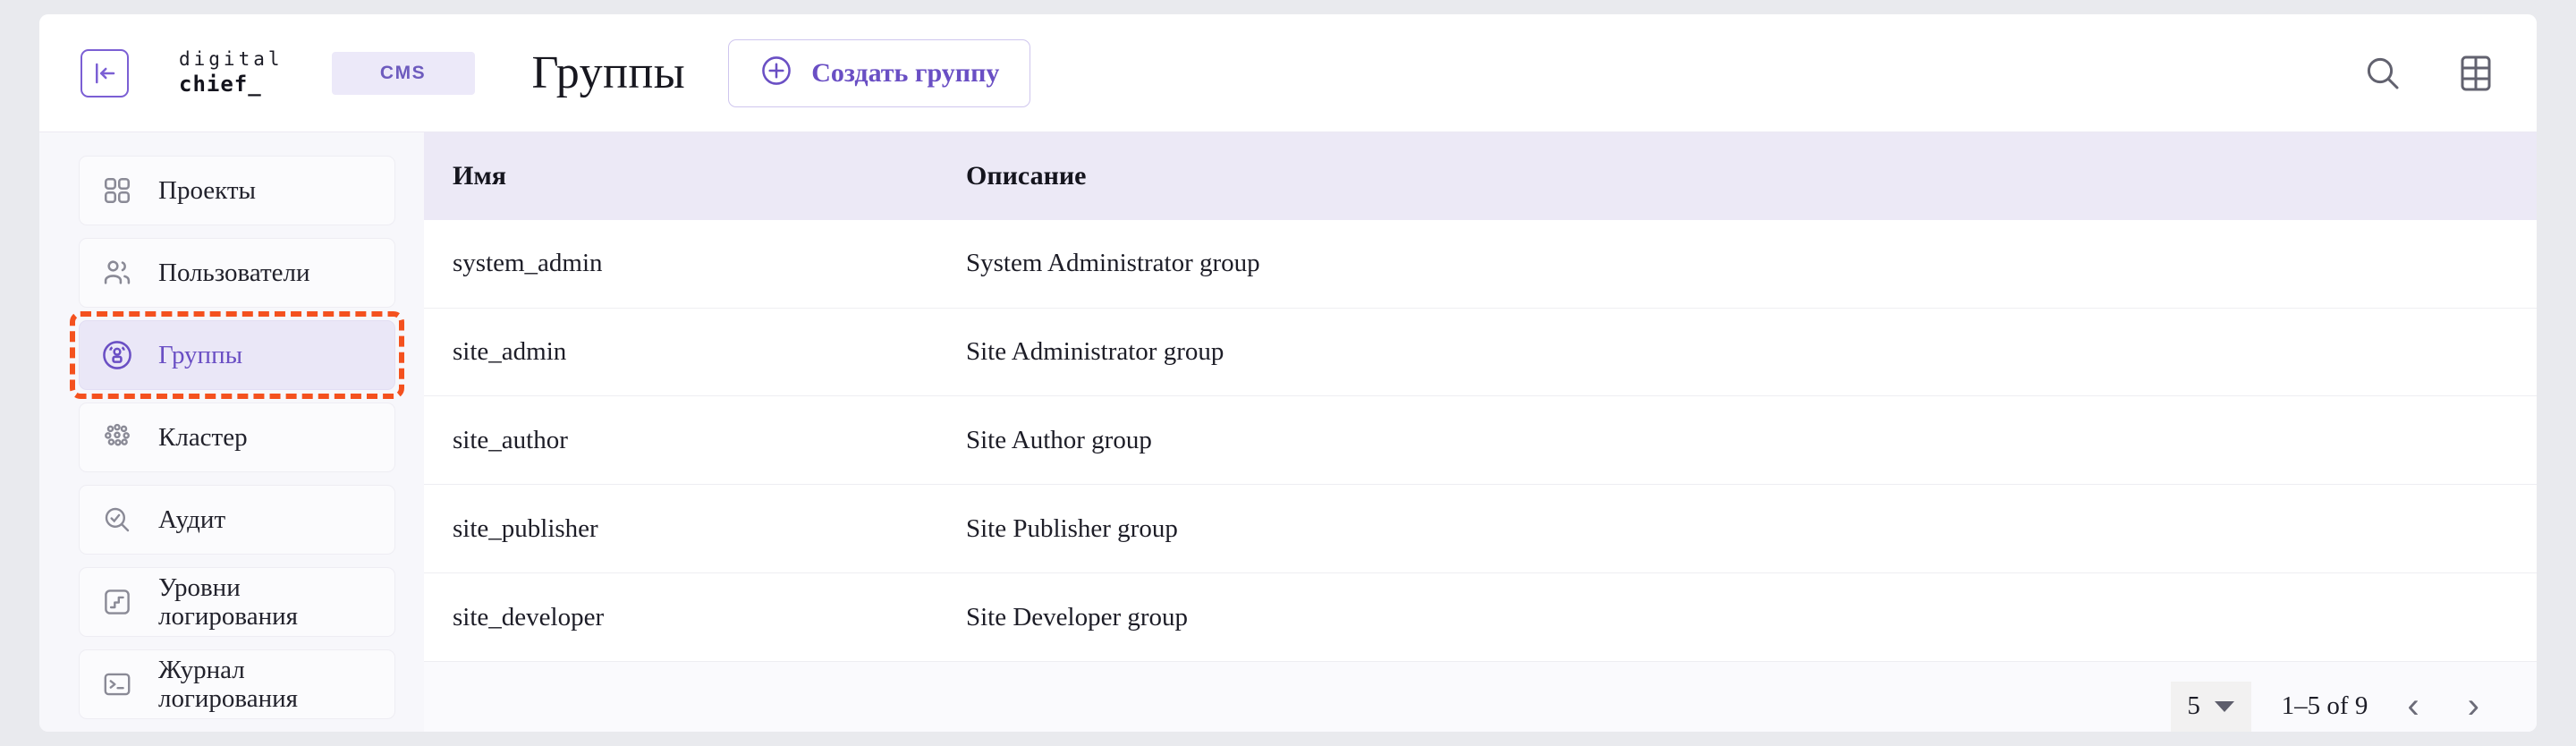 The height and width of the screenshot is (746, 2576). I want to click on brand-line-1: digital, so click(231, 60).